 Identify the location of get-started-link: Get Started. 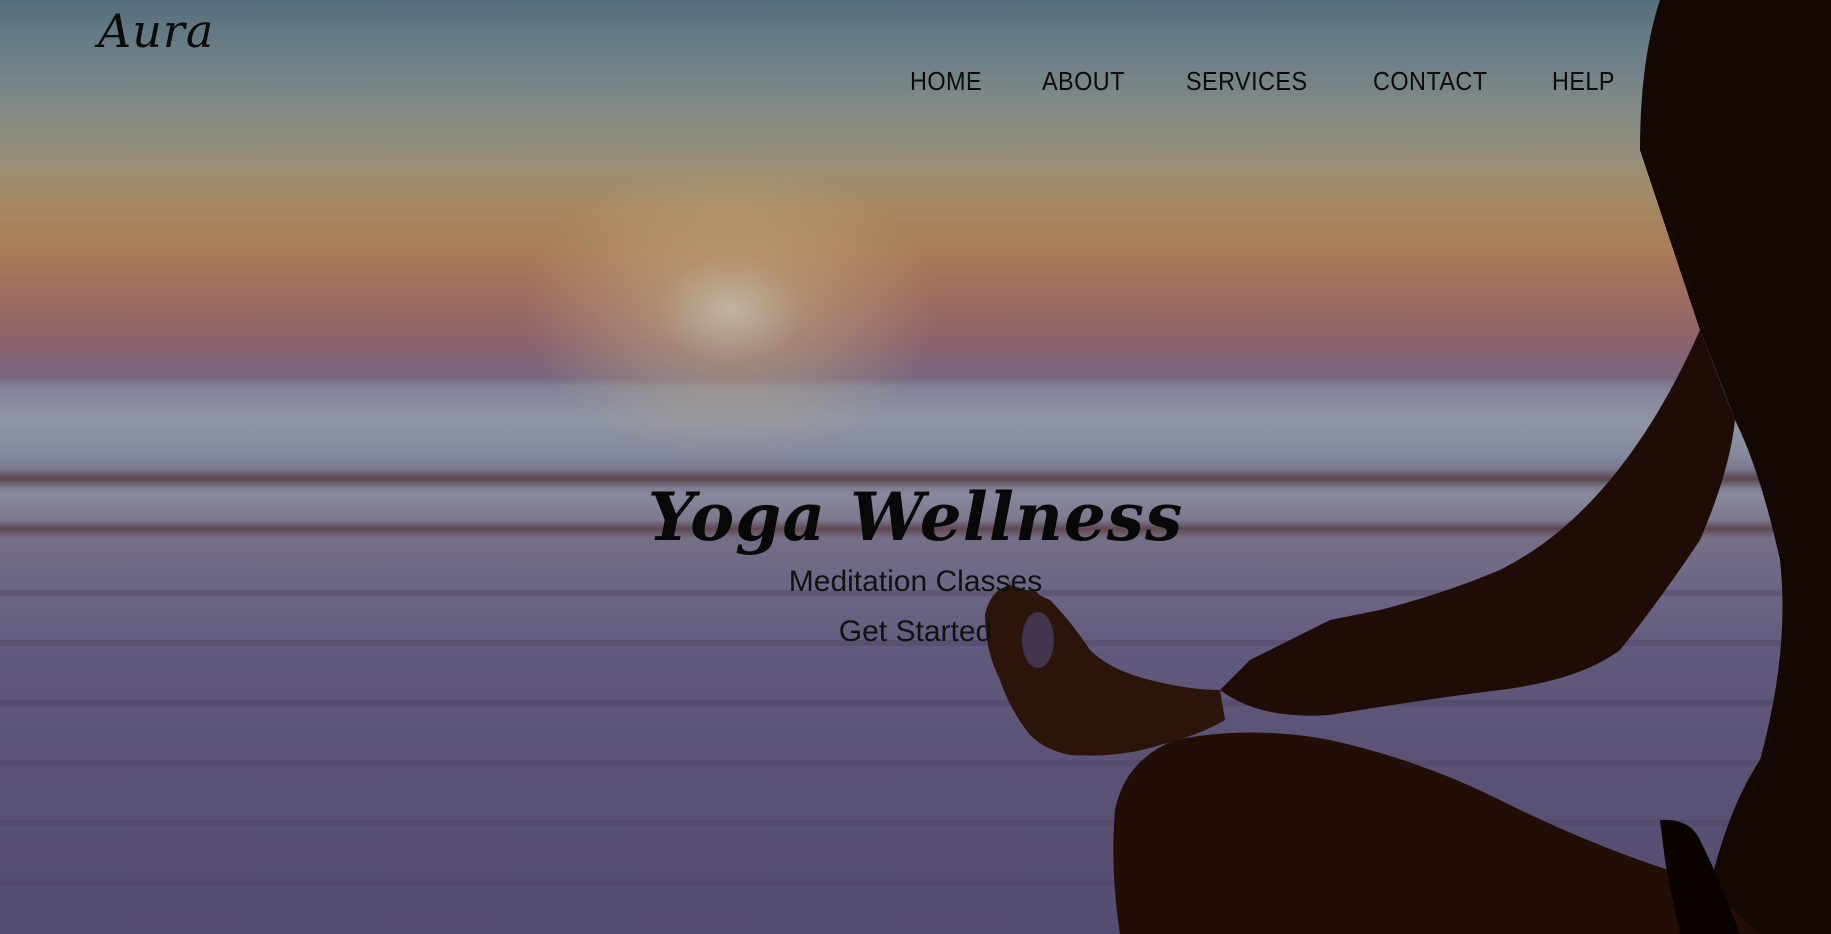
(915, 632).